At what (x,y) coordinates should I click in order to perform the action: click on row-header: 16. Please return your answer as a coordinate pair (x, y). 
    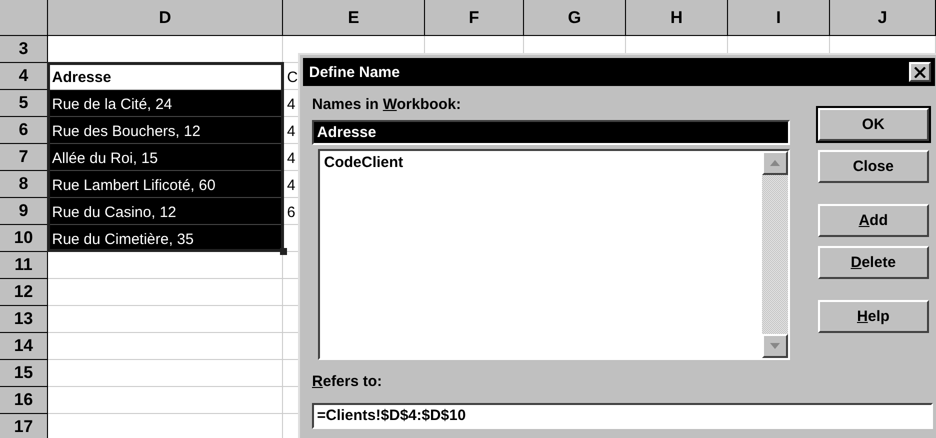
    Looking at the image, I should click on (24, 400).